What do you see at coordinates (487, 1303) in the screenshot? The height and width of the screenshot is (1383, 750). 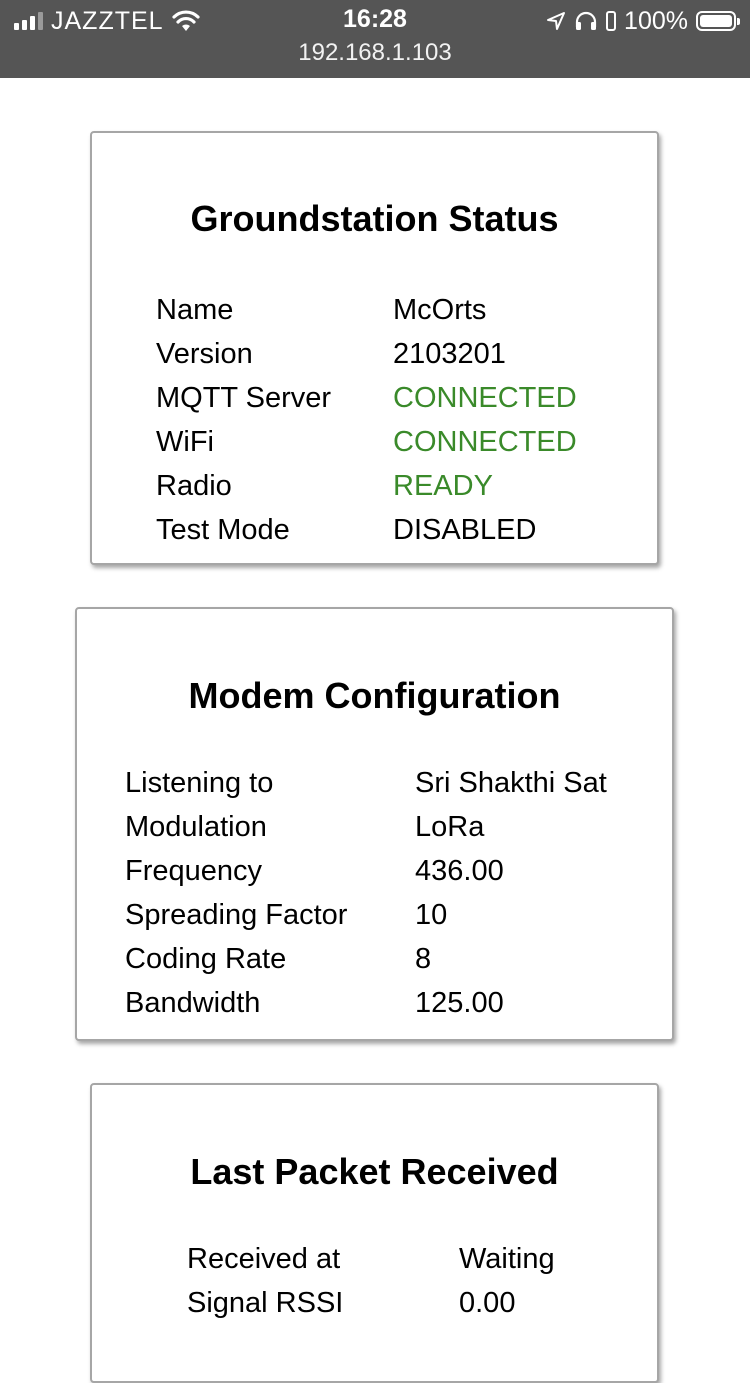 I see `row-value: 0.00` at bounding box center [487, 1303].